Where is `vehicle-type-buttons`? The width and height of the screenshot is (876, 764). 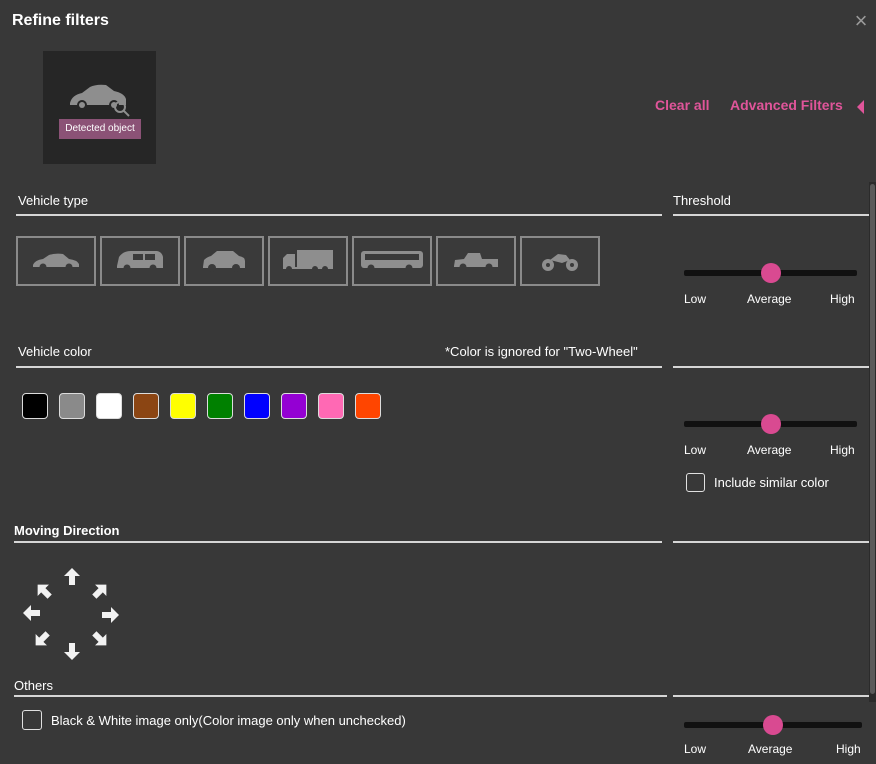
vehicle-type-buttons is located at coordinates (308, 261).